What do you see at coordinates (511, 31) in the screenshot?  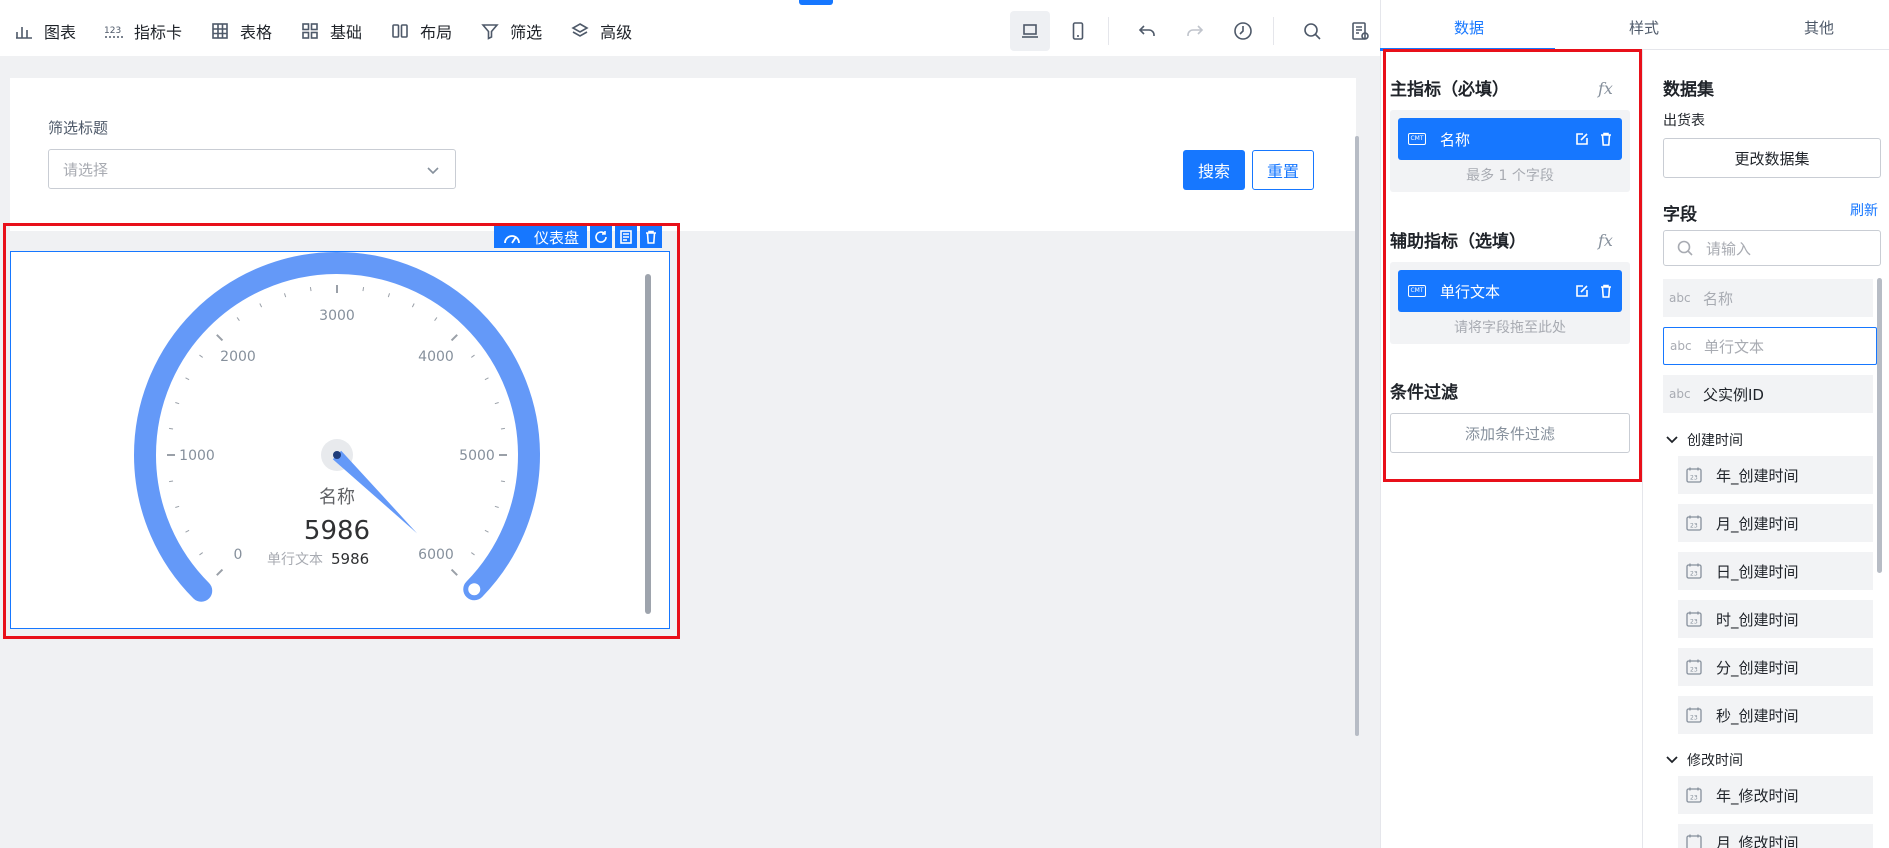 I see `toolbar-item-filter: 筛选` at bounding box center [511, 31].